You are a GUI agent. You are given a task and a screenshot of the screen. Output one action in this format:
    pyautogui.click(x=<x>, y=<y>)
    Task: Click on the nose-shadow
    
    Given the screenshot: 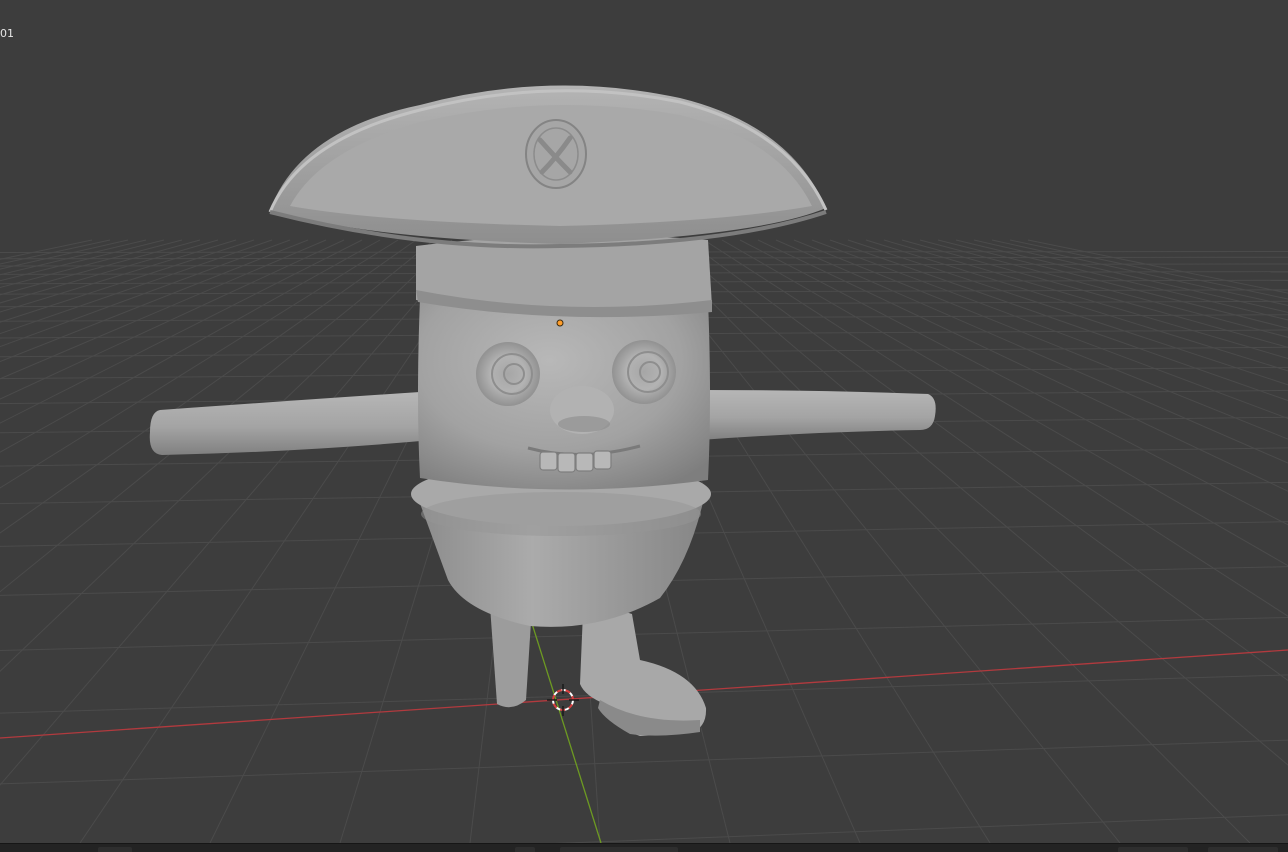 What is the action you would take?
    pyautogui.click(x=584, y=424)
    